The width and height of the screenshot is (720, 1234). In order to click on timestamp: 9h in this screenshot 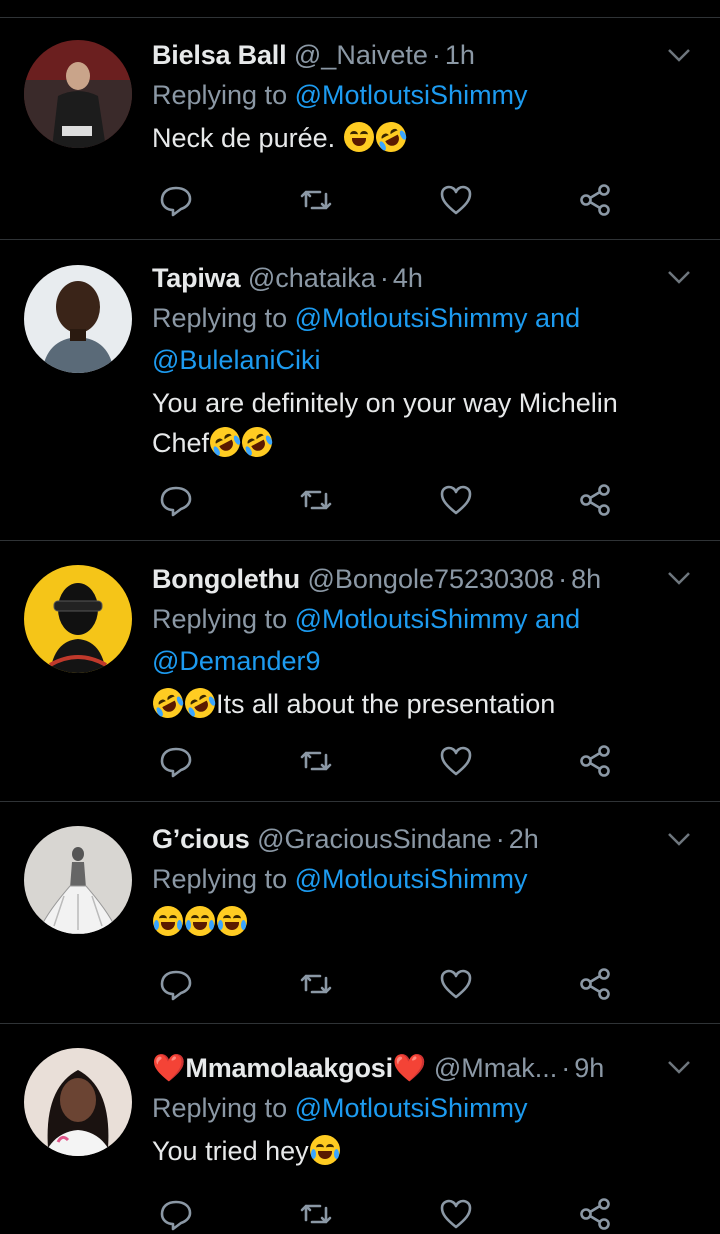, I will do `click(589, 1068)`.